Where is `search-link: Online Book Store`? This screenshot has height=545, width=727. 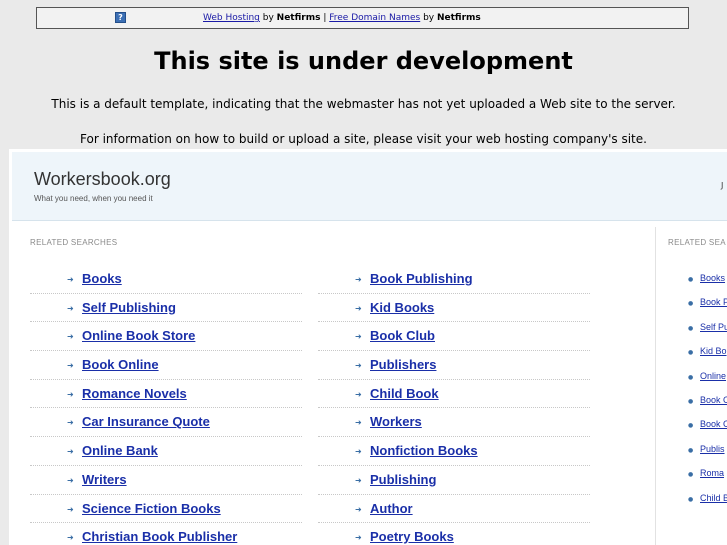 search-link: Online Book Store is located at coordinates (138, 335).